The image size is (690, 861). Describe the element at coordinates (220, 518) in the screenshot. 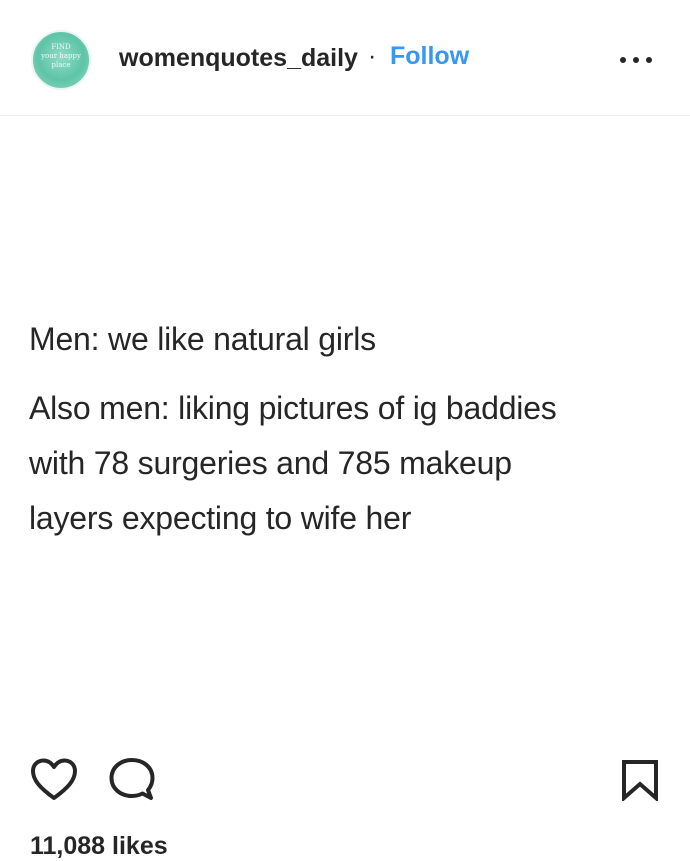

I see `post-text-line: layers expecting to wife her` at that location.